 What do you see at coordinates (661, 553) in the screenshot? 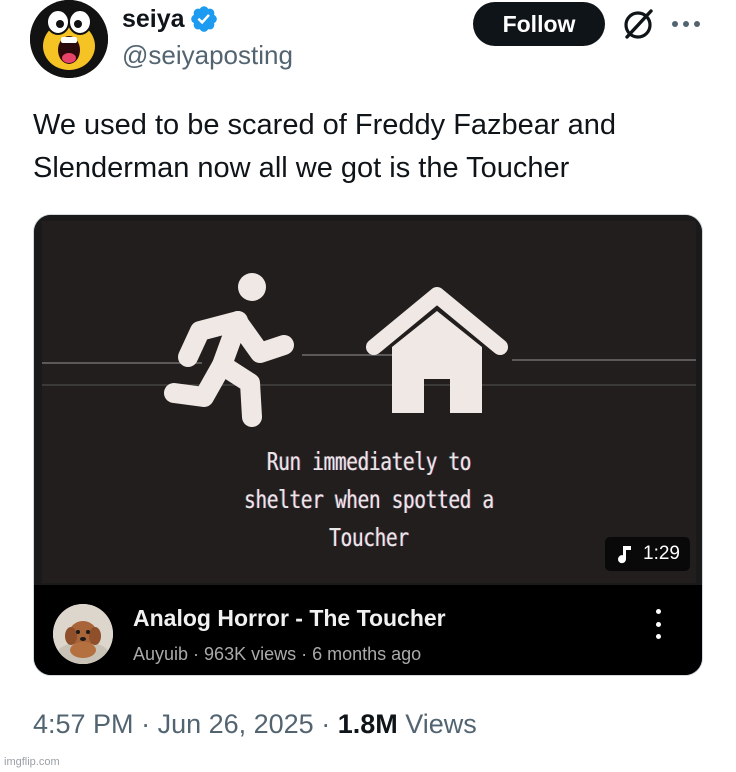
I see `duration-text: 1:29` at bounding box center [661, 553].